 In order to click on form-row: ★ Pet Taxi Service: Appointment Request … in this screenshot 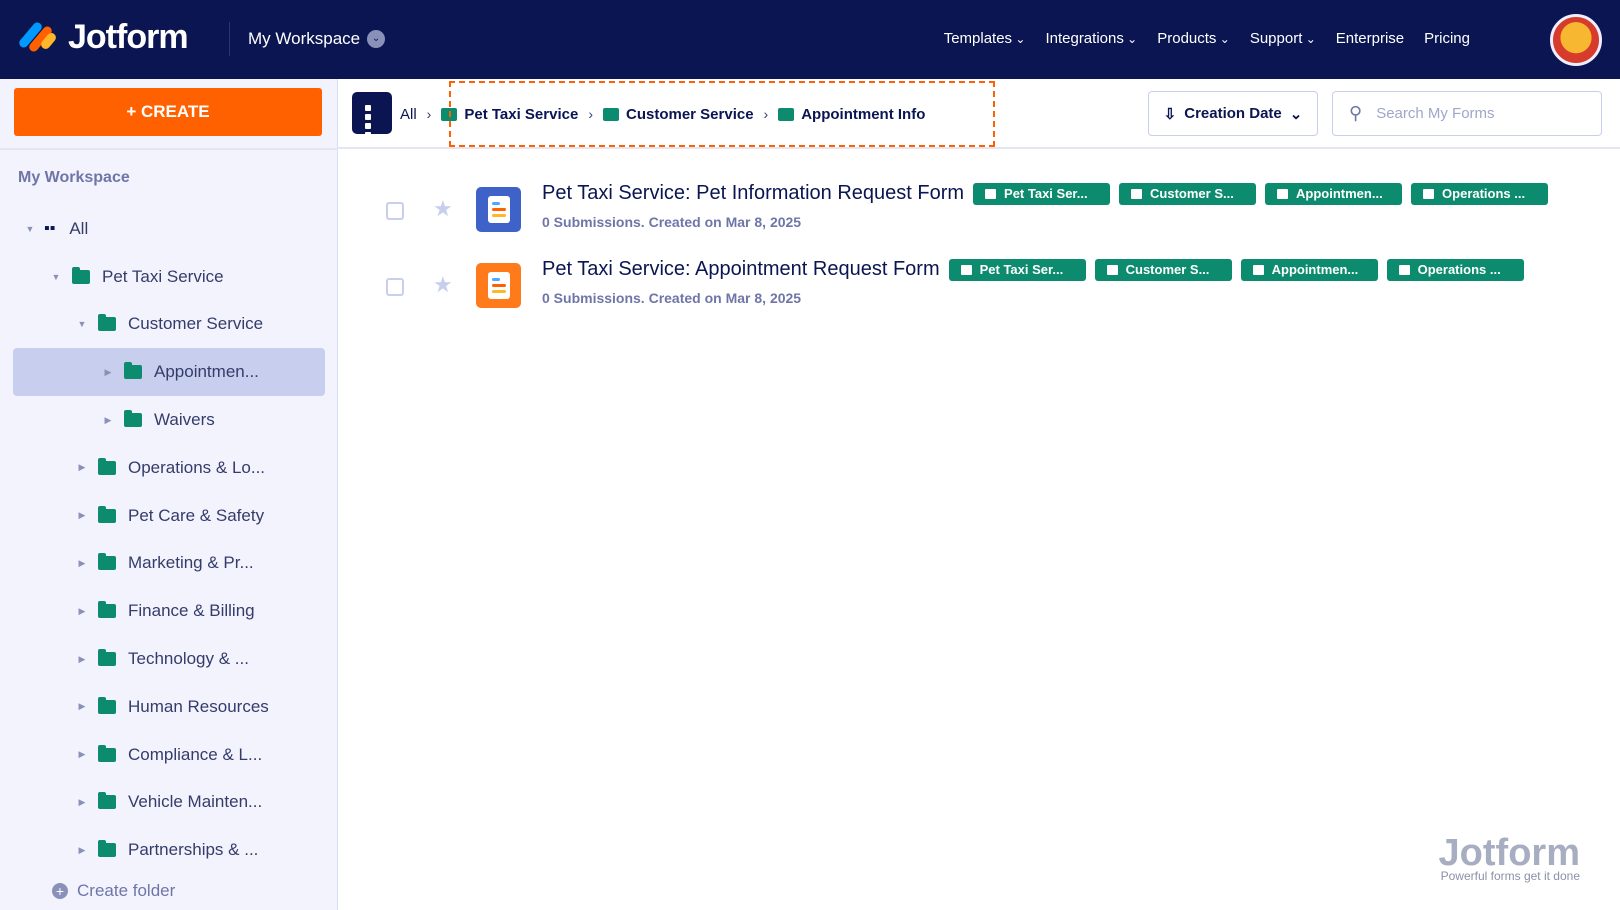, I will do `click(979, 293)`.